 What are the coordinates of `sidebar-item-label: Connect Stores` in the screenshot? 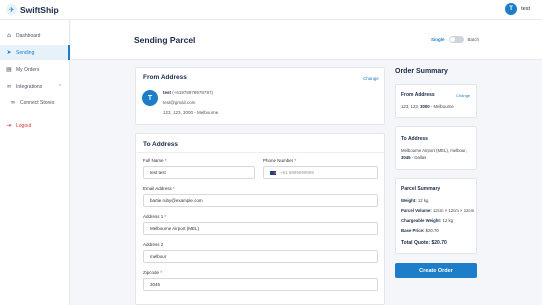 It's located at (37, 102).